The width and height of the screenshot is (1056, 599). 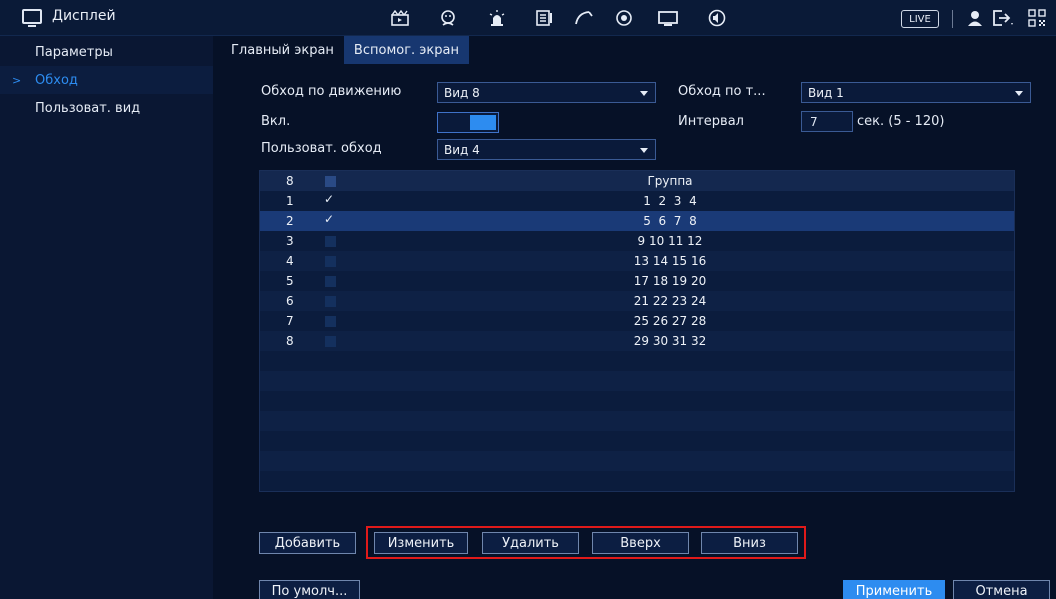 What do you see at coordinates (282, 50) in the screenshot?
I see `tab-main-screen: Главный экран` at bounding box center [282, 50].